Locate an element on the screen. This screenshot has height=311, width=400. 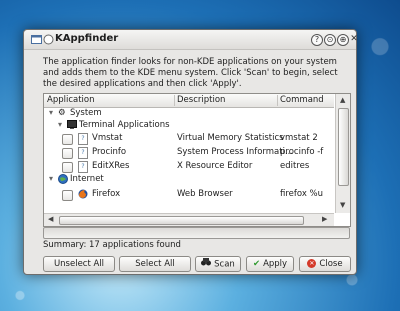
app-command: procinfo -f is located at coordinates (302, 152).